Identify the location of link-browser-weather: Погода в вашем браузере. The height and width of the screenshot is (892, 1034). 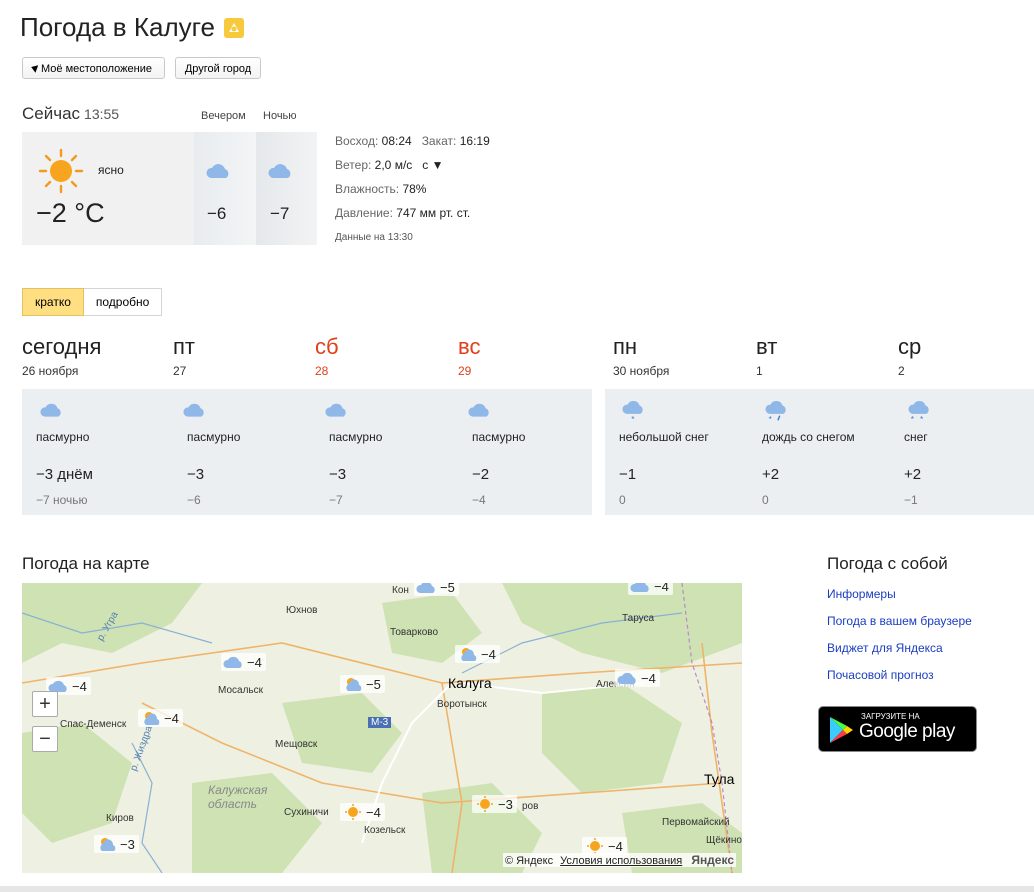
(899, 621).